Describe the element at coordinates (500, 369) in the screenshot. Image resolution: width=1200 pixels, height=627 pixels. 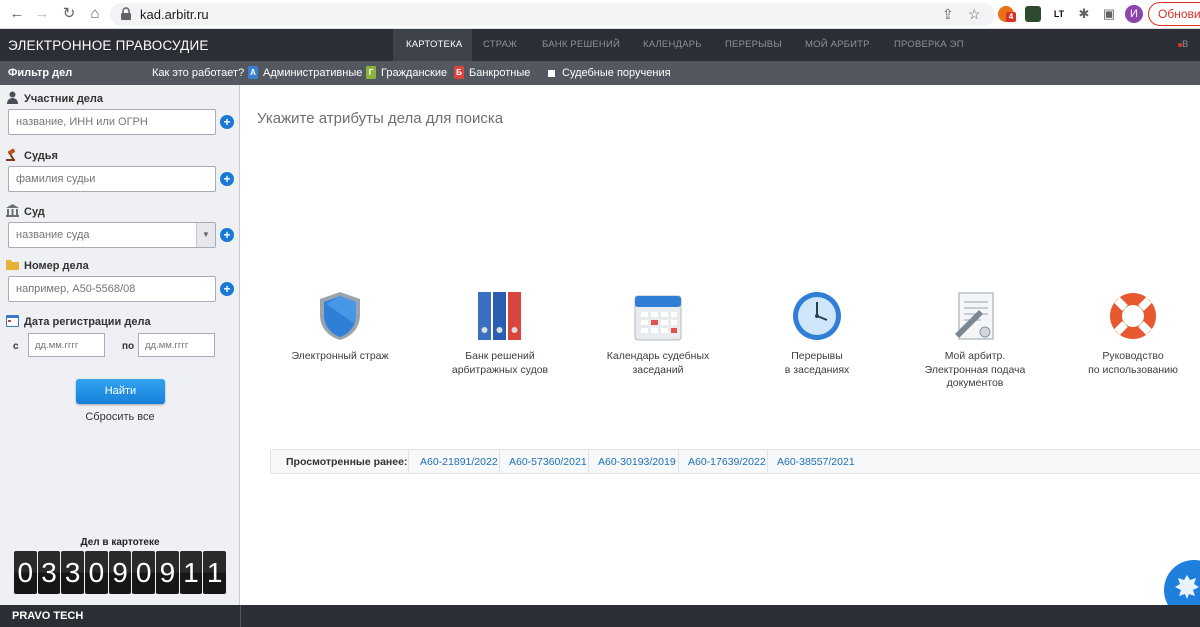
I see `service-label: арбитражных судов` at that location.